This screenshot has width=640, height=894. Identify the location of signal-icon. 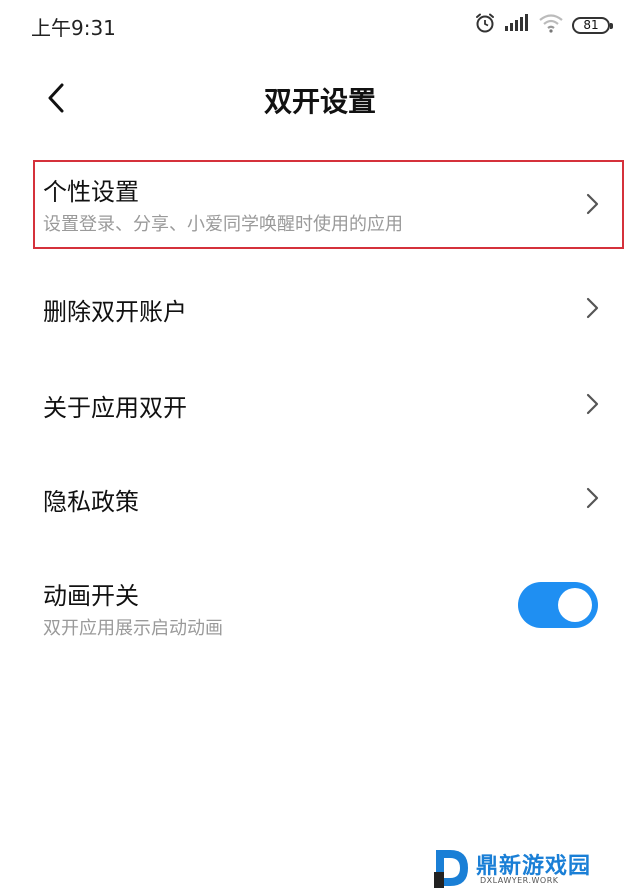
(517, 25).